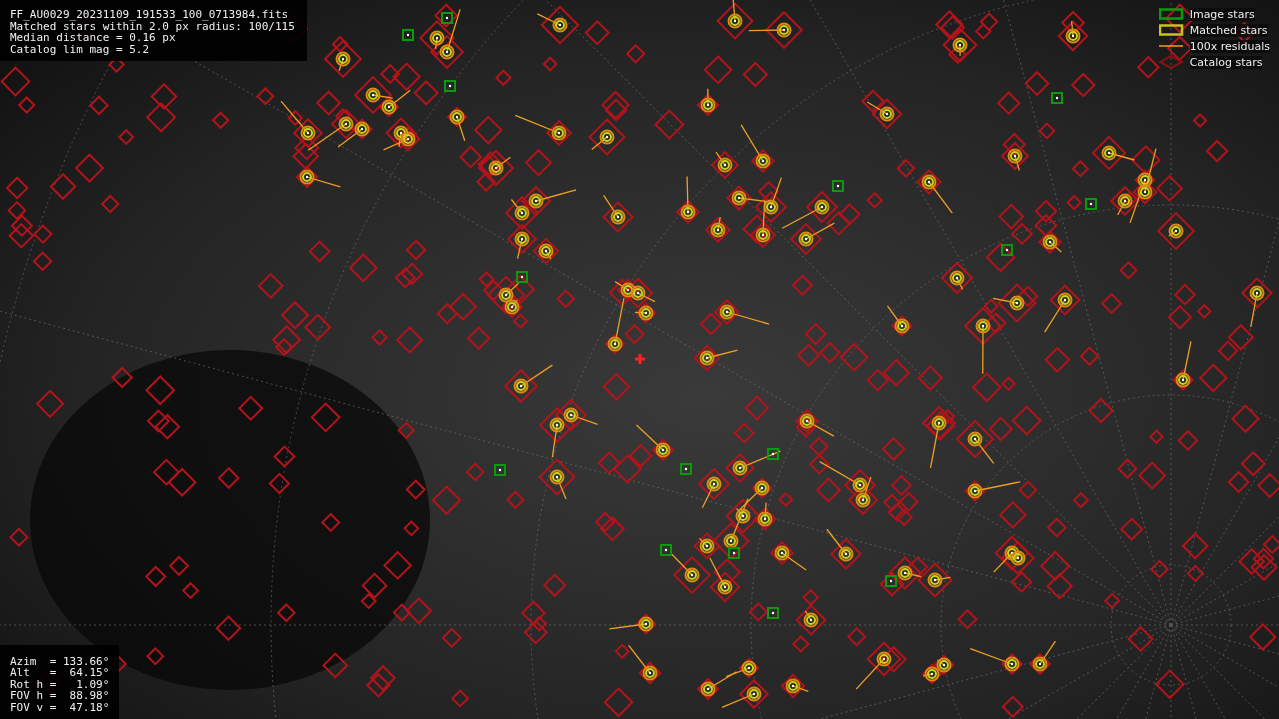 Image resolution: width=1279 pixels, height=719 pixels. What do you see at coordinates (80, 49) in the screenshot?
I see `file-info-text: Catalog lim mag = 5.2` at bounding box center [80, 49].